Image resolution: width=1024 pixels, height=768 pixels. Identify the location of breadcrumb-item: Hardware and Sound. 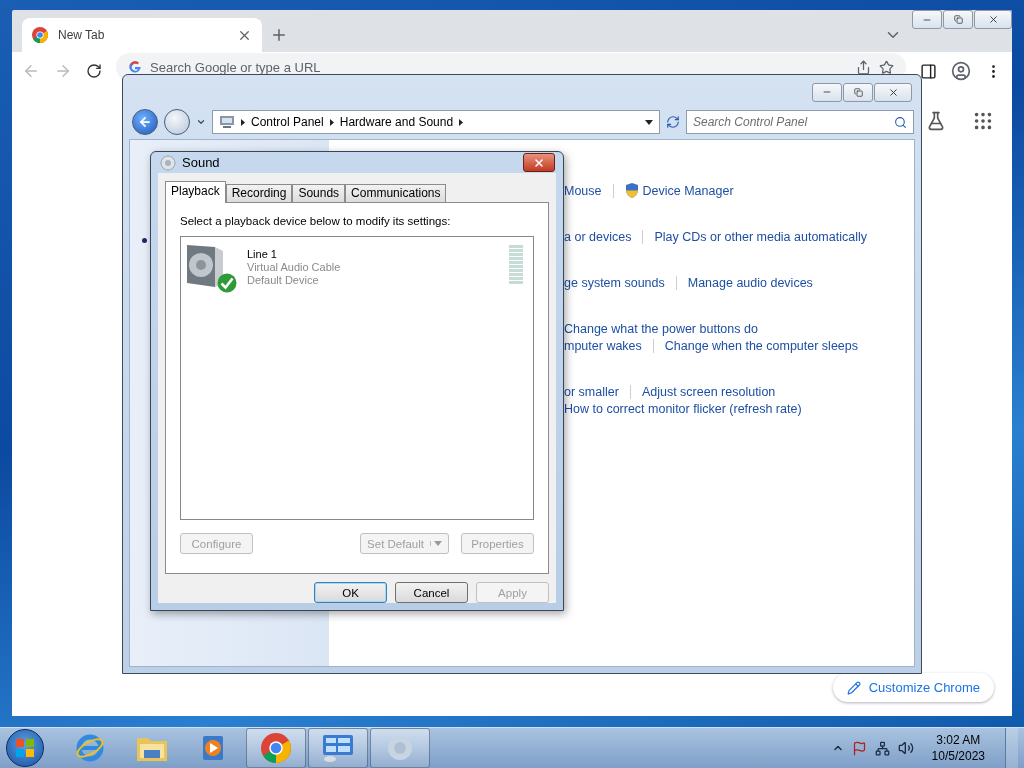
(396, 122).